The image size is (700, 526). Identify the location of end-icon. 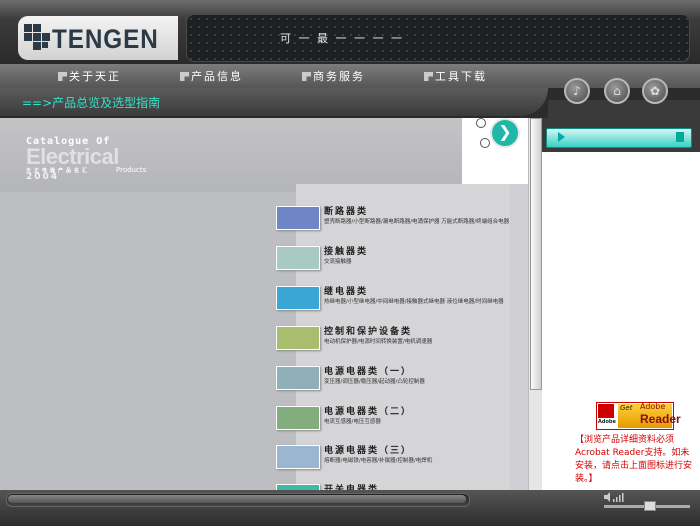
(680, 137).